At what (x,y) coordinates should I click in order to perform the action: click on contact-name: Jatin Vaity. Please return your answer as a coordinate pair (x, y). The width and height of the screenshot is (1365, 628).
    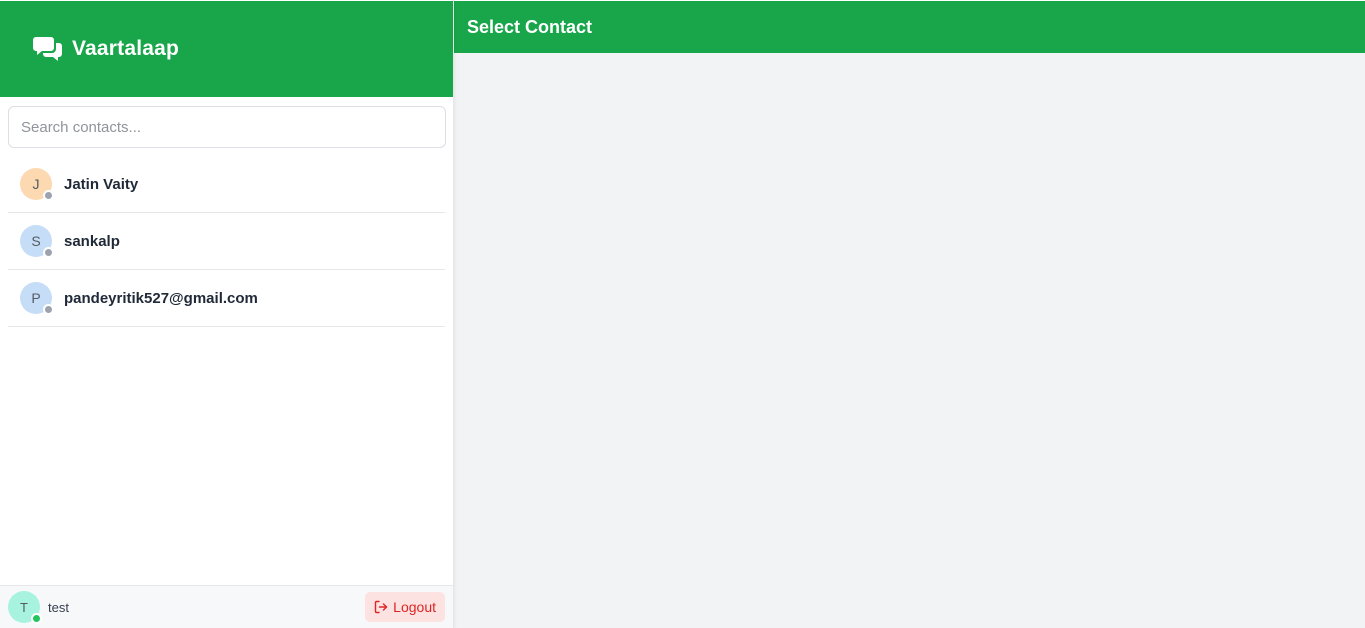
    Looking at the image, I should click on (101, 184).